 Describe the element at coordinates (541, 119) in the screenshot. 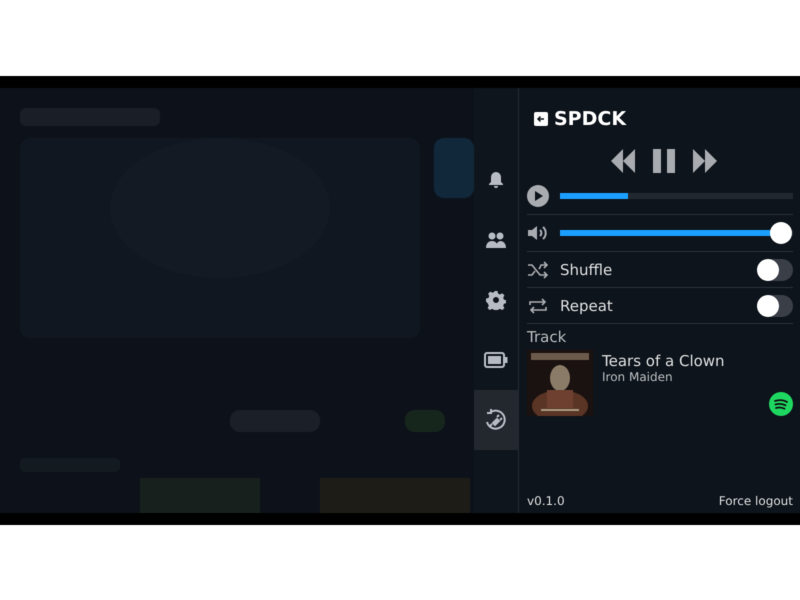

I see `back-icon` at that location.